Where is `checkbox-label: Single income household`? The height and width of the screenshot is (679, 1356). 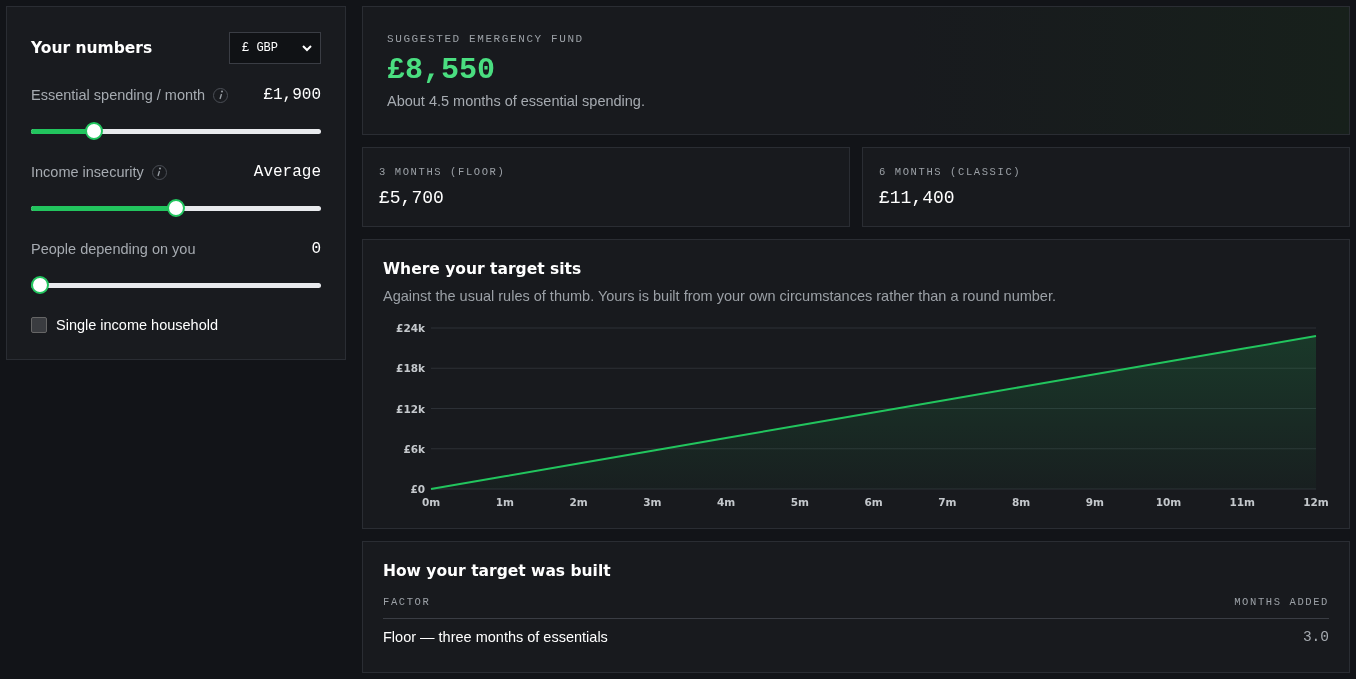 checkbox-label: Single income household is located at coordinates (137, 325).